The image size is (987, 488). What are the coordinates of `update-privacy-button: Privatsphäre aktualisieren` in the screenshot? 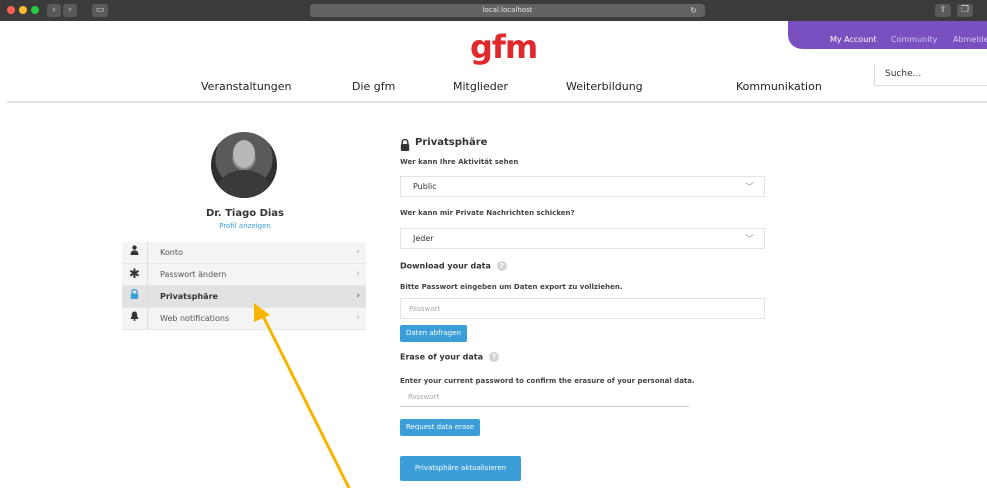 It's located at (460, 468).